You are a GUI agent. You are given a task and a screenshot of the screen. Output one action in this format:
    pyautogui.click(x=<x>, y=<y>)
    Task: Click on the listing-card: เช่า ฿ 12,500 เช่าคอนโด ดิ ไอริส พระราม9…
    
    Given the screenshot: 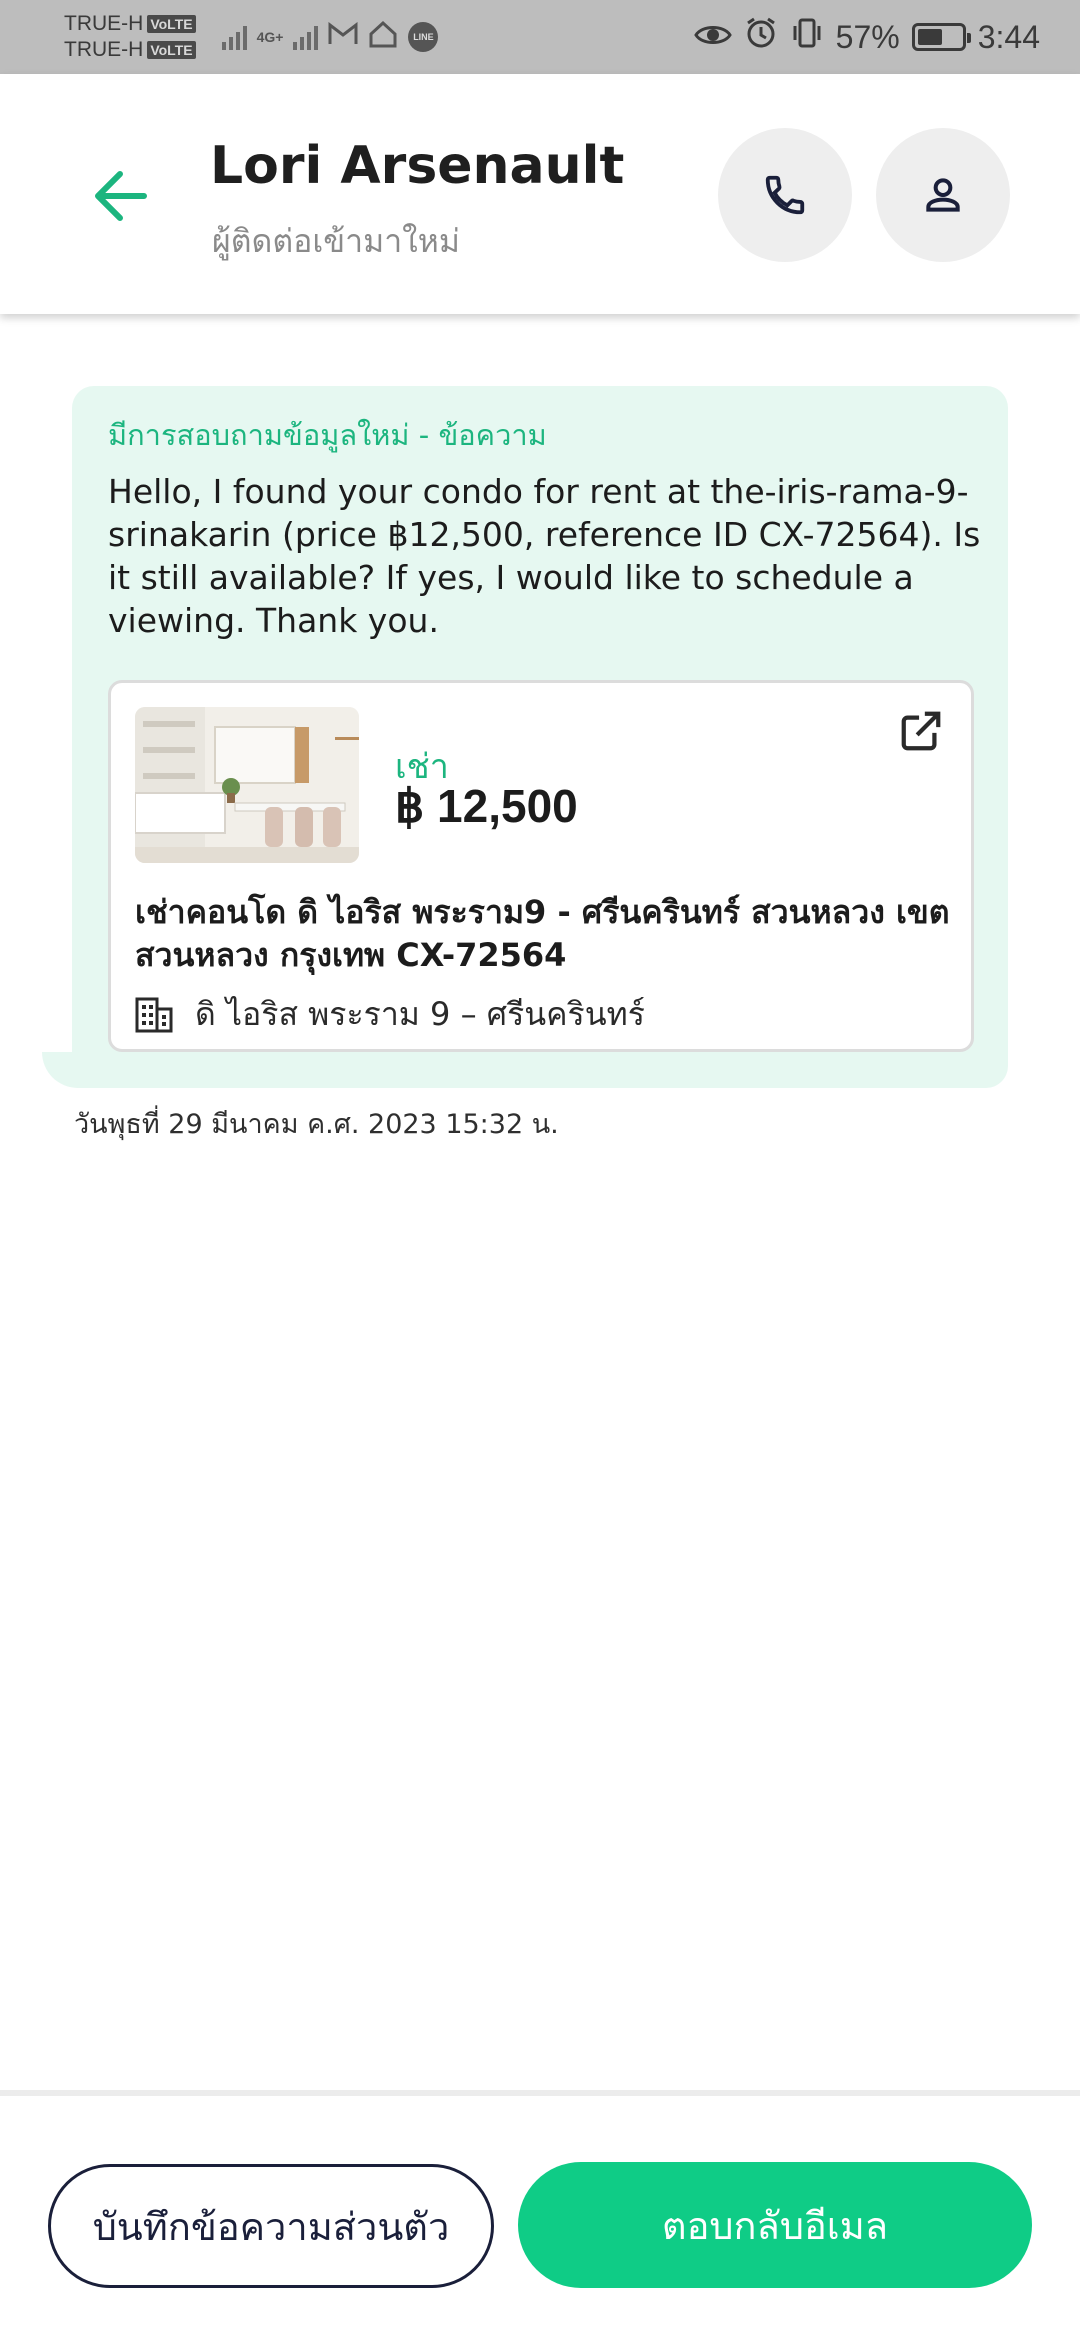 What is the action you would take?
    pyautogui.click(x=541, y=866)
    